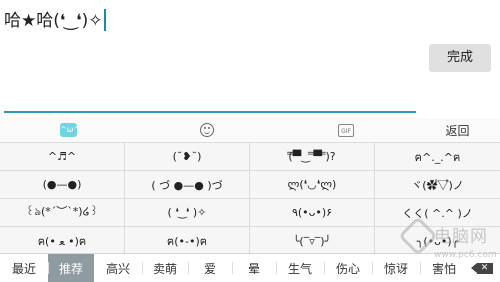 The image size is (500, 282). I want to click on category-scared: 害怕, so click(444, 268).